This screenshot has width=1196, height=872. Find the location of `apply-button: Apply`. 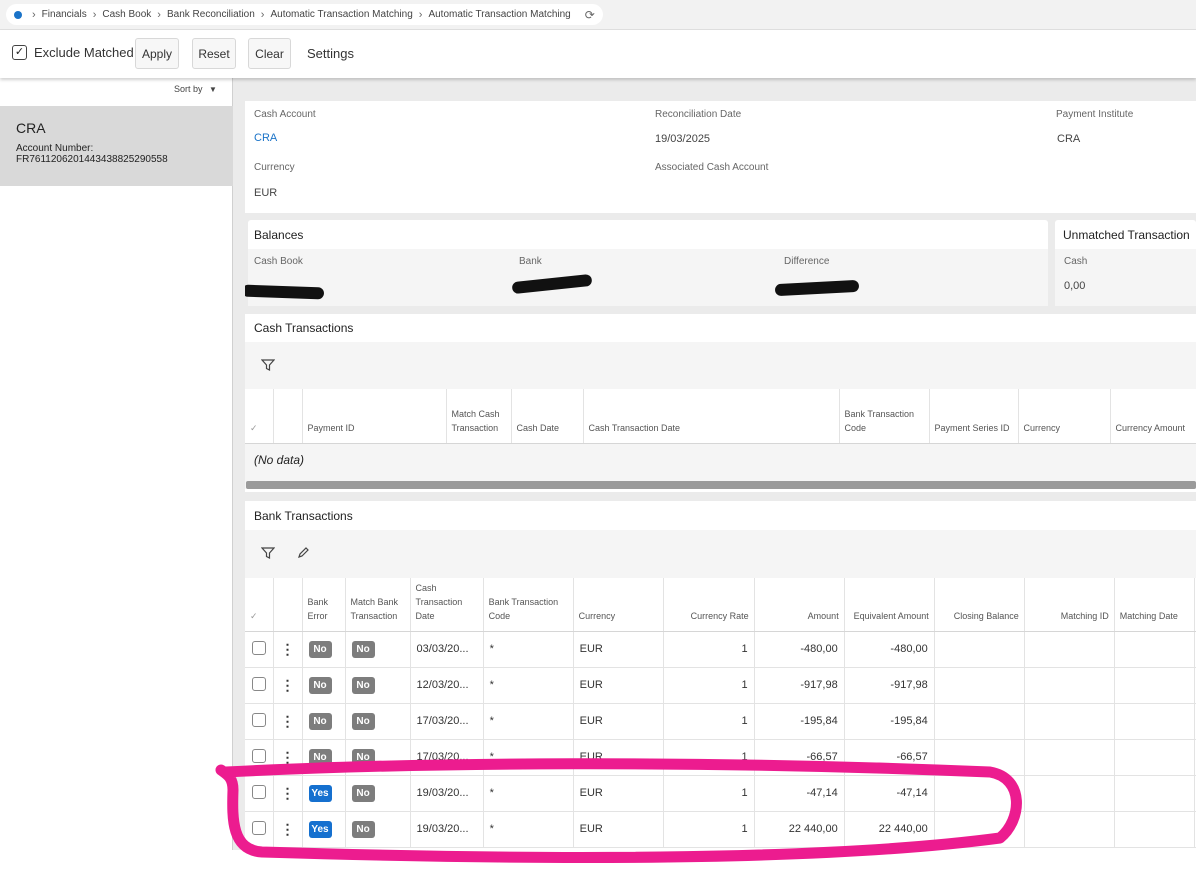

apply-button: Apply is located at coordinates (157, 53).